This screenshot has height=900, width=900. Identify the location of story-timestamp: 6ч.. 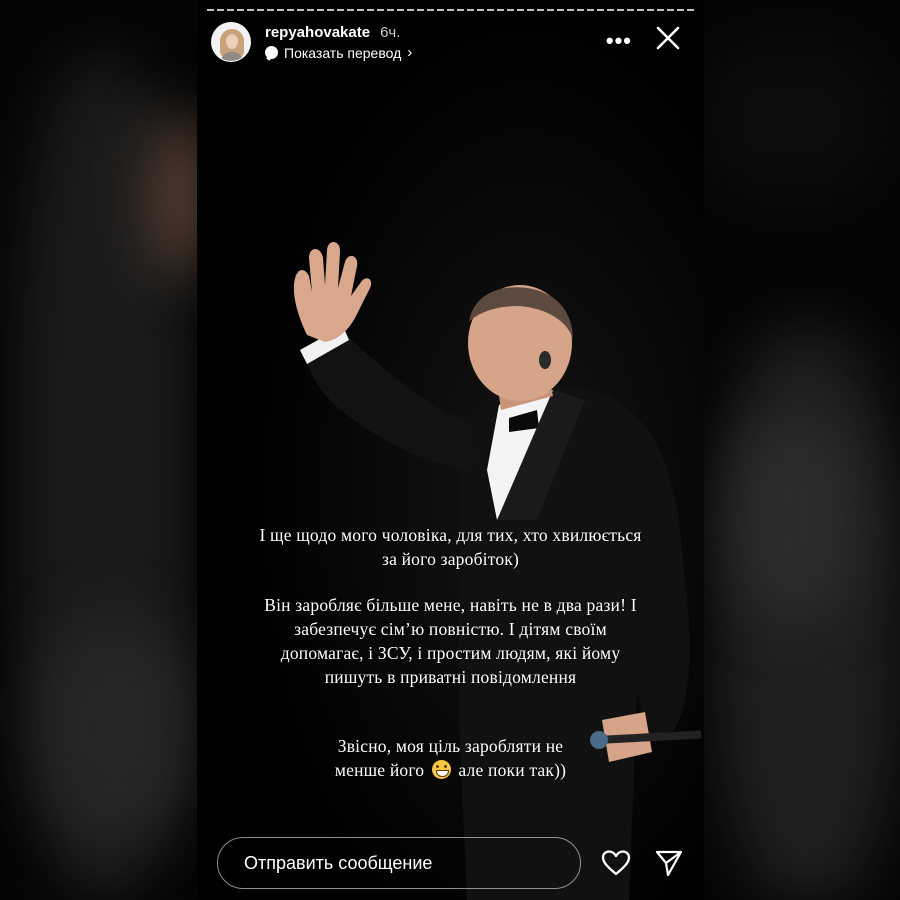
(390, 32).